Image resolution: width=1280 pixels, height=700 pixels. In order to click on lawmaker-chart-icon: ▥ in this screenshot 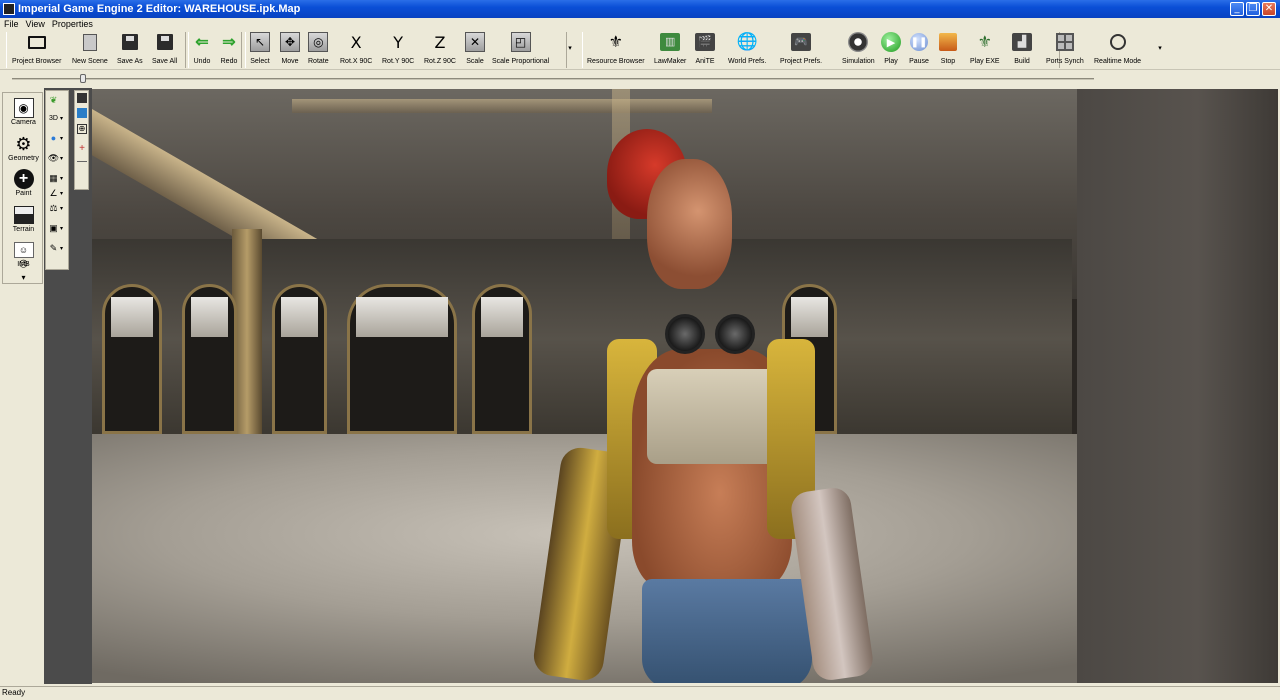, I will do `click(670, 42)`.